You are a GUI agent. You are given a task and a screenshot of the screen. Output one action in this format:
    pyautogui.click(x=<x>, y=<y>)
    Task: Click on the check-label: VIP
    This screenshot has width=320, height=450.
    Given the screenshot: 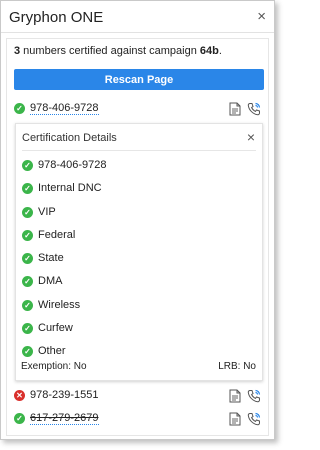 What is the action you would take?
    pyautogui.click(x=47, y=211)
    